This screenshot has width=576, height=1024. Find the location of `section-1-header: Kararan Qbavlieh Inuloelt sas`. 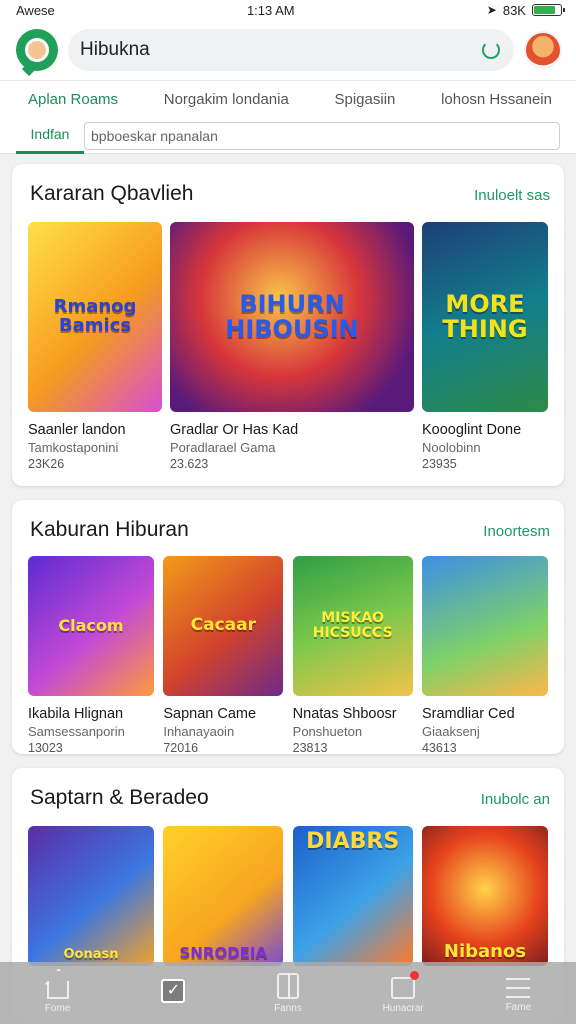

section-1-header: Kararan Qbavlieh Inuloelt sas is located at coordinates (288, 185).